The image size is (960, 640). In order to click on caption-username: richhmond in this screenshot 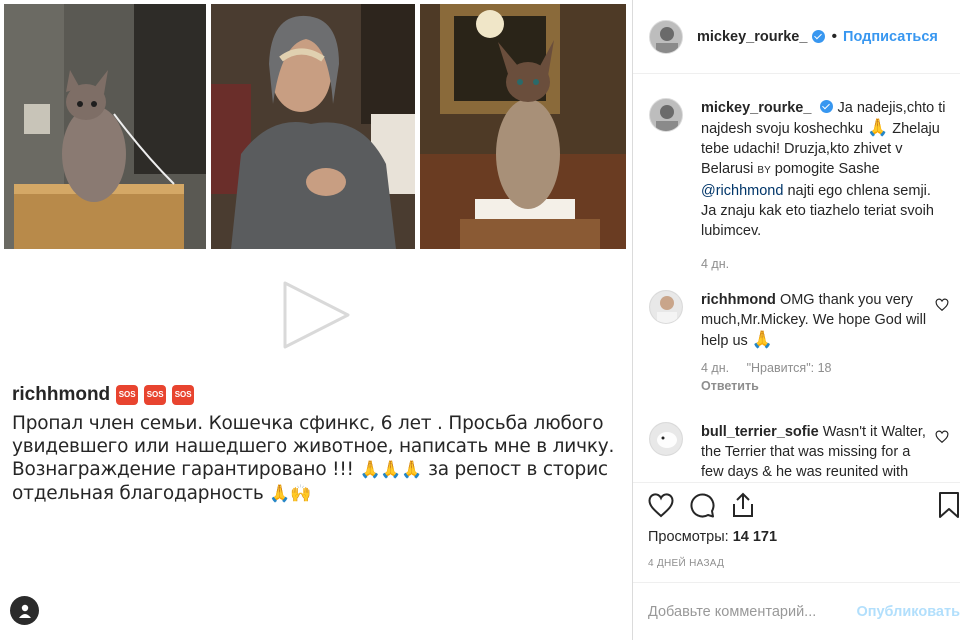, I will do `click(61, 394)`.